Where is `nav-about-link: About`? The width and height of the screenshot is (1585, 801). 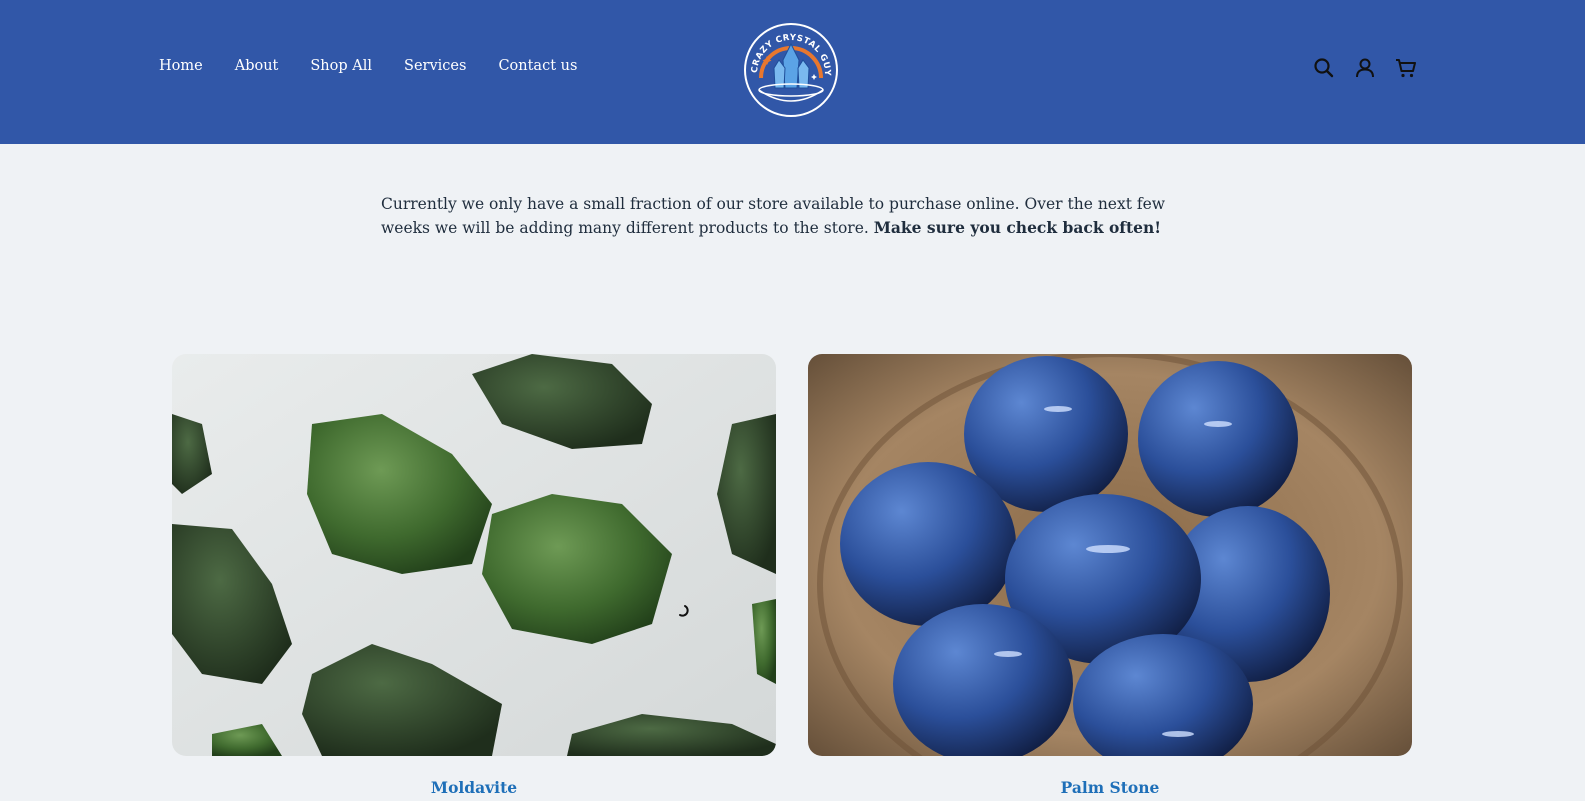
nav-about-link: About is located at coordinates (257, 66).